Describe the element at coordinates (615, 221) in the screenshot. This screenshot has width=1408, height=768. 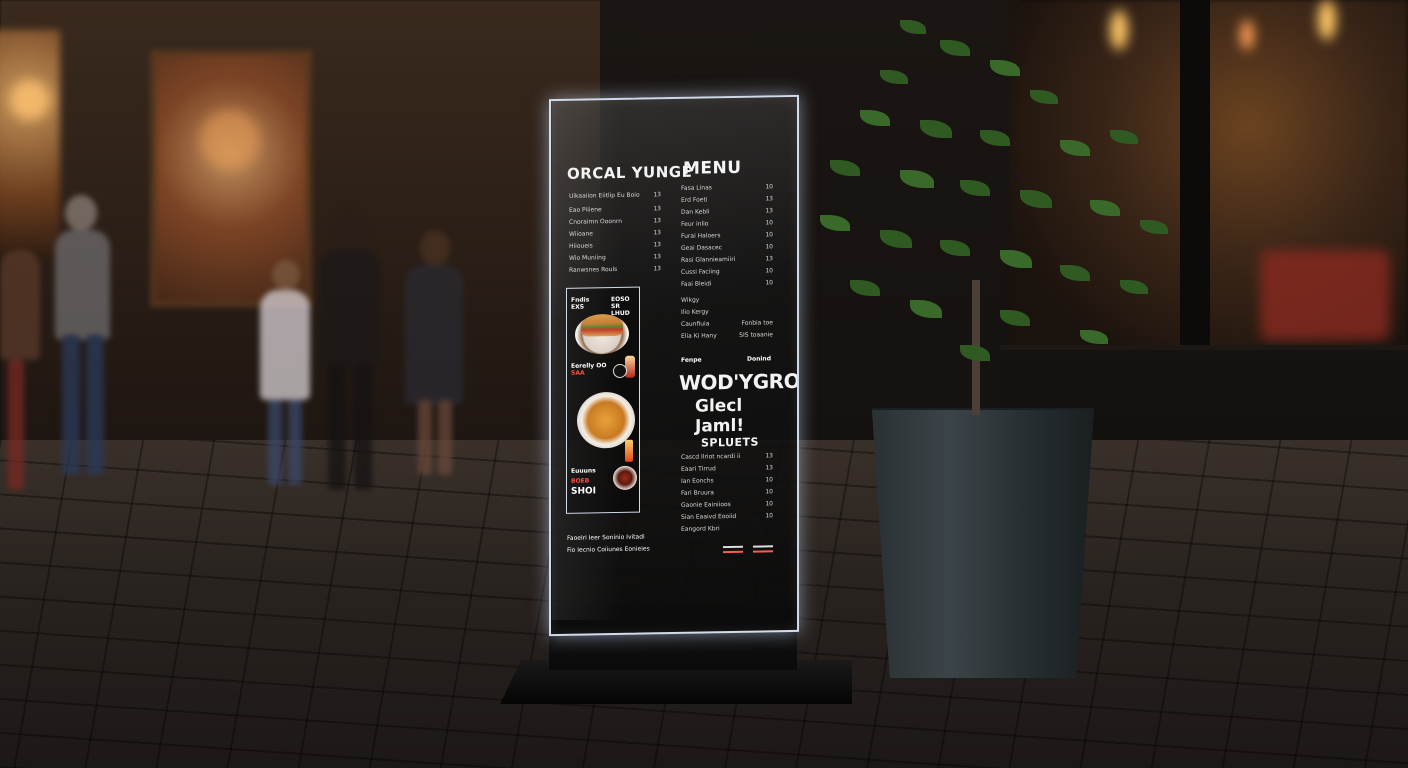
I see `menu-row: Cnoraimn Ooonrn 13` at that location.